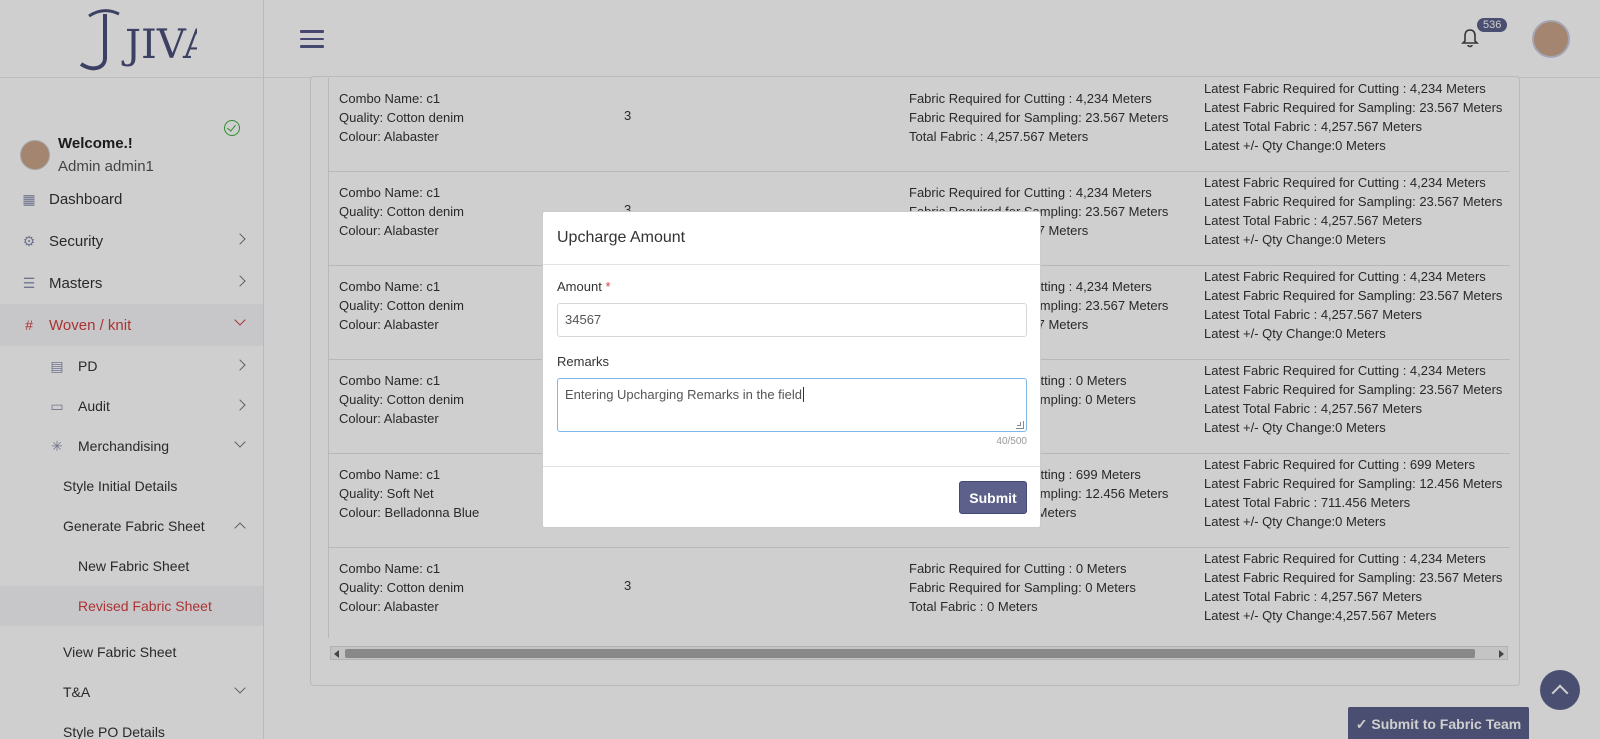 The image size is (1600, 739). Describe the element at coordinates (791, 238) in the screenshot. I see `modal-title: Upcharge Amount` at that location.